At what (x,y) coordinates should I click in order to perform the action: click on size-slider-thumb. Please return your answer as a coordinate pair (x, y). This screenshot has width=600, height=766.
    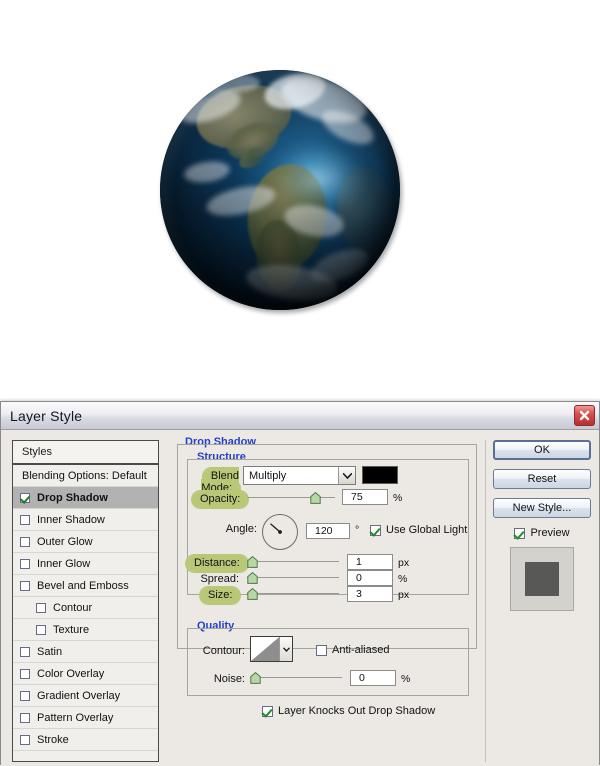
    Looking at the image, I should click on (252, 593).